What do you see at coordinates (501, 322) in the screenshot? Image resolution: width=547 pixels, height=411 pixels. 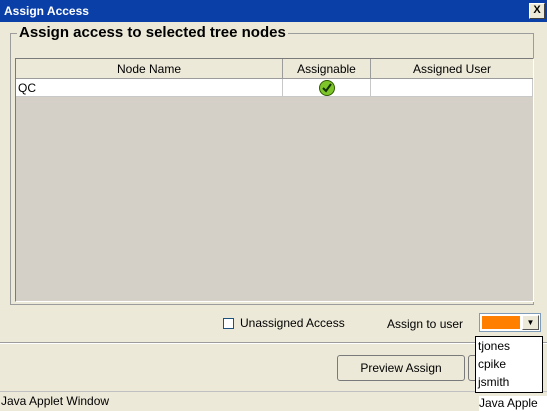 I see `selected-color-swatch` at bounding box center [501, 322].